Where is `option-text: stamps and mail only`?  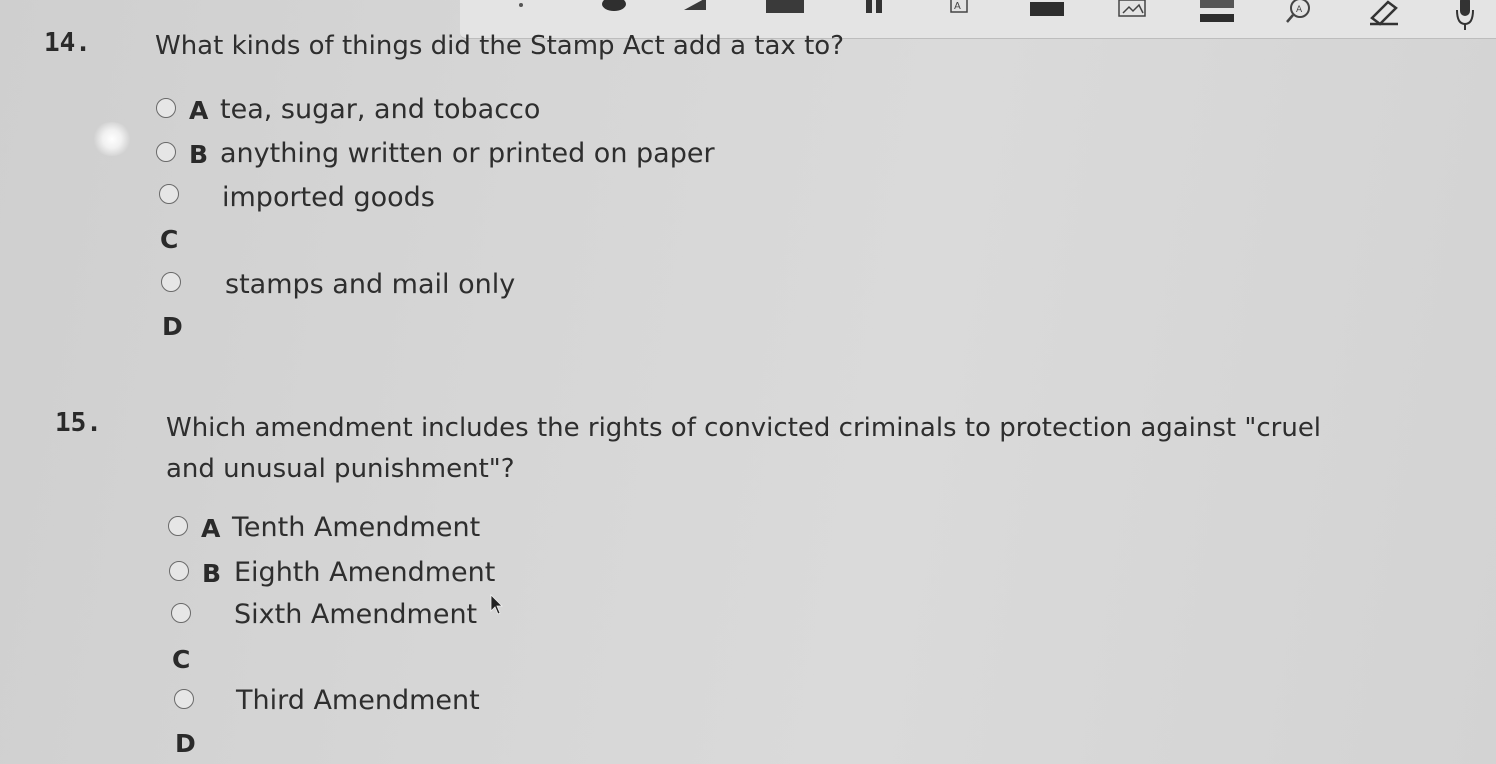 option-text: stamps and mail only is located at coordinates (370, 284).